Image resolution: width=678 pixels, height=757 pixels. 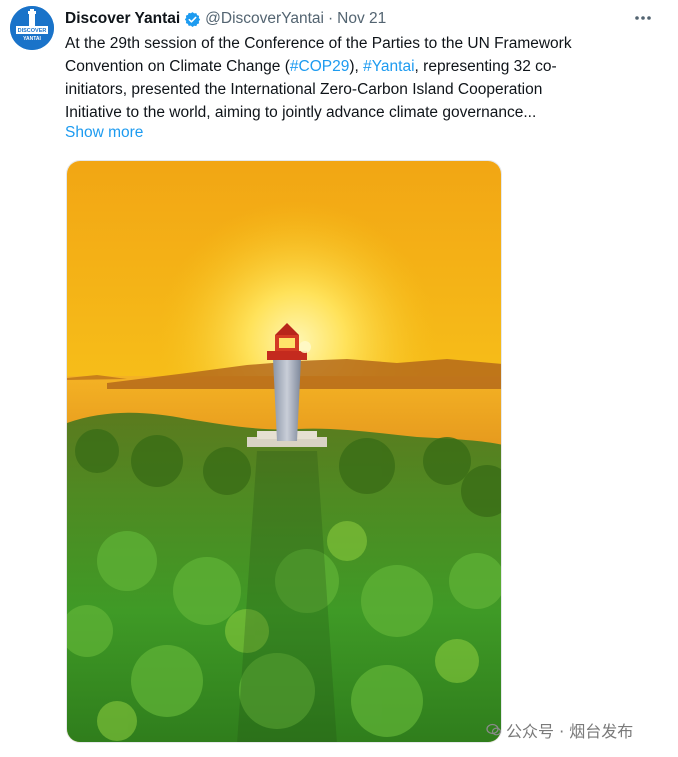 I want to click on tweet-header: Discover Yantai @DiscoverYantai · Nov 21, so click(x=225, y=19).